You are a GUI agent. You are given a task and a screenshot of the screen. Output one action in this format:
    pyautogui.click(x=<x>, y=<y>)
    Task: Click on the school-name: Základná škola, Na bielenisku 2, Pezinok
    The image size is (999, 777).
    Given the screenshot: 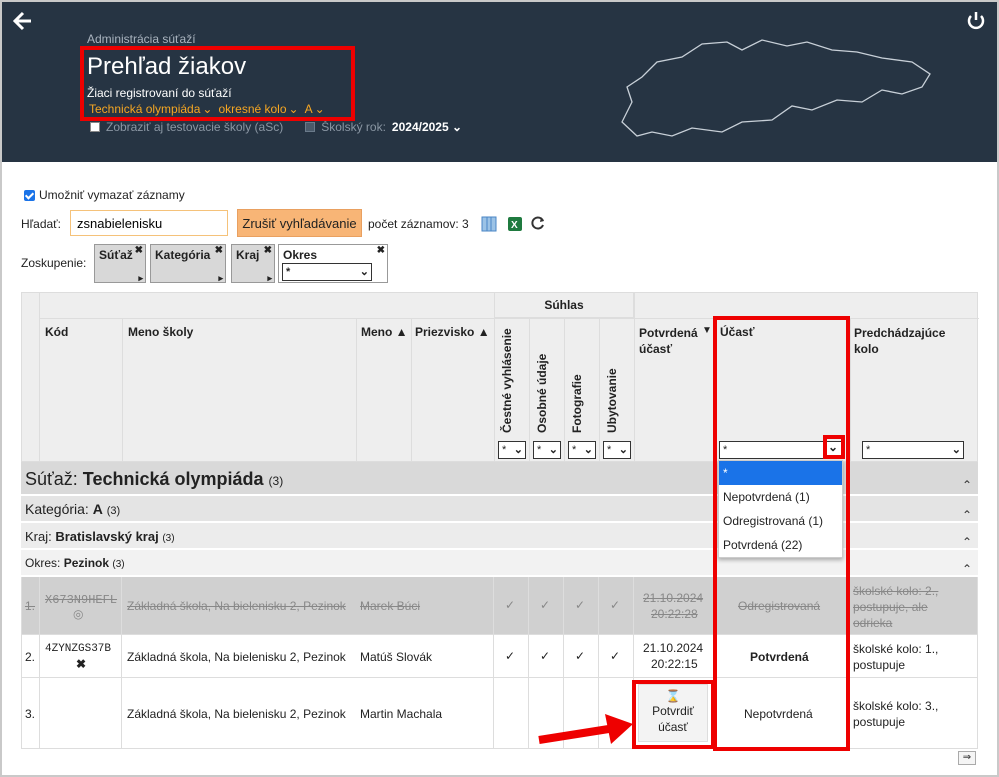 What is the action you would take?
    pyautogui.click(x=236, y=657)
    